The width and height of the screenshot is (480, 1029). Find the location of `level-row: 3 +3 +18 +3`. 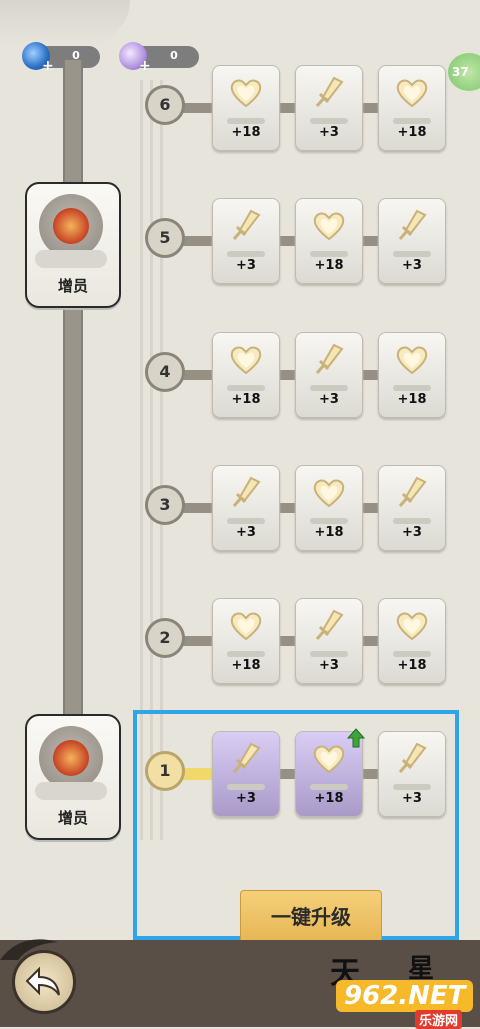

level-row: 3 +3 +18 +3 is located at coordinates (240, 508).